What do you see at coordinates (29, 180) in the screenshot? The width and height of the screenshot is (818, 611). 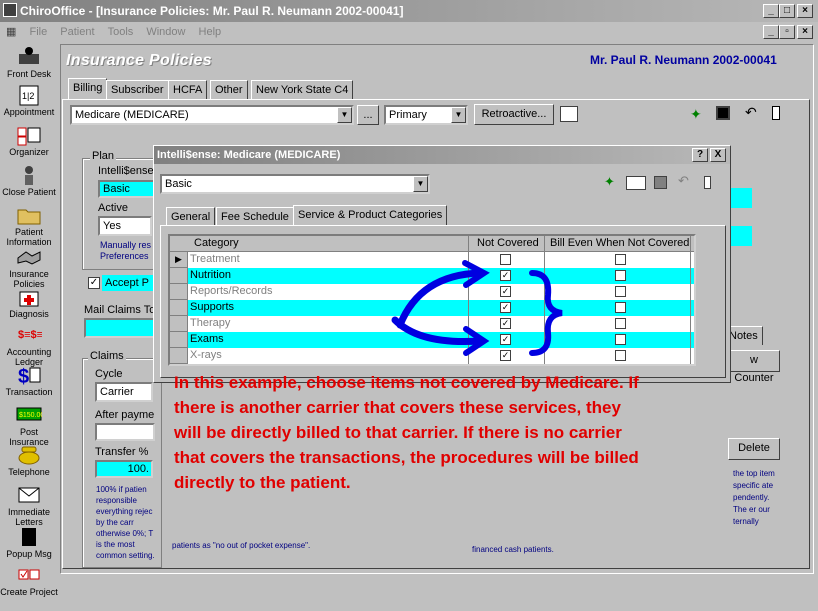 I see `sidebar-item-close-patient: Close Patient` at bounding box center [29, 180].